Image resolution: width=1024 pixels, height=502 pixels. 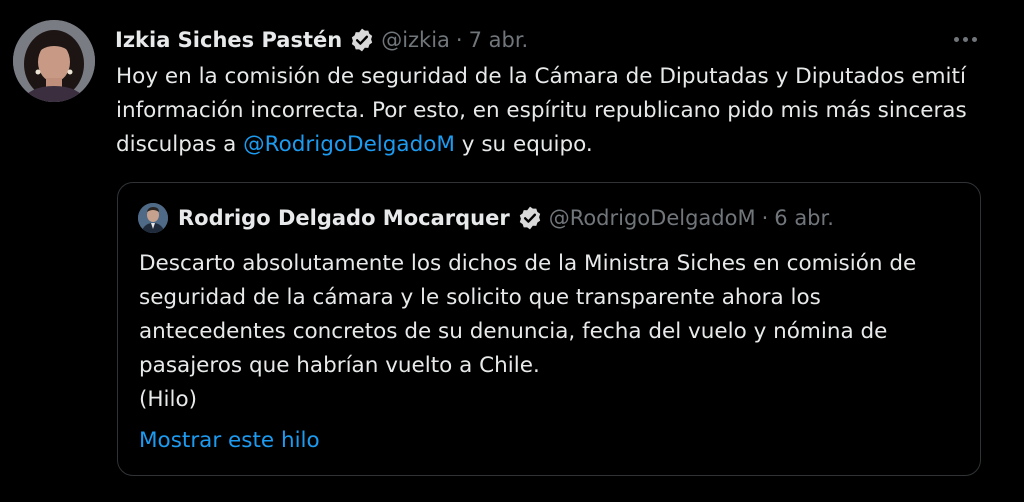 What do you see at coordinates (804, 218) in the screenshot?
I see `quoted-tweet-date: 6 abr.` at bounding box center [804, 218].